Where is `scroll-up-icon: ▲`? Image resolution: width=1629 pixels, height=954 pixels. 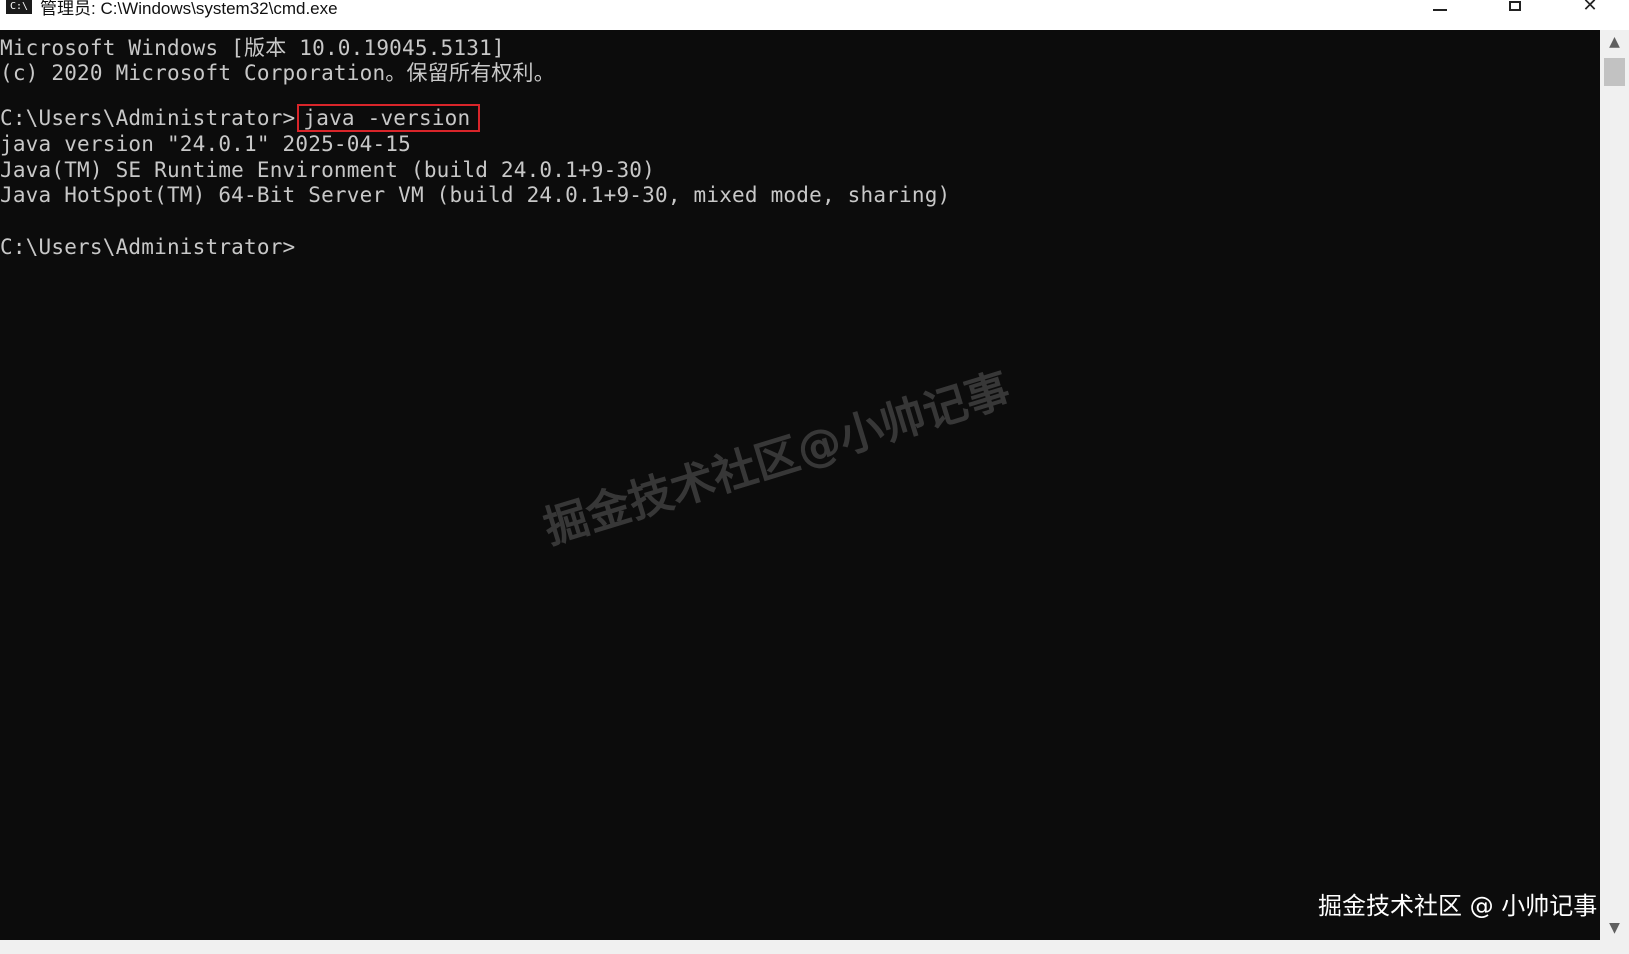 scroll-up-icon: ▲ is located at coordinates (1614, 42).